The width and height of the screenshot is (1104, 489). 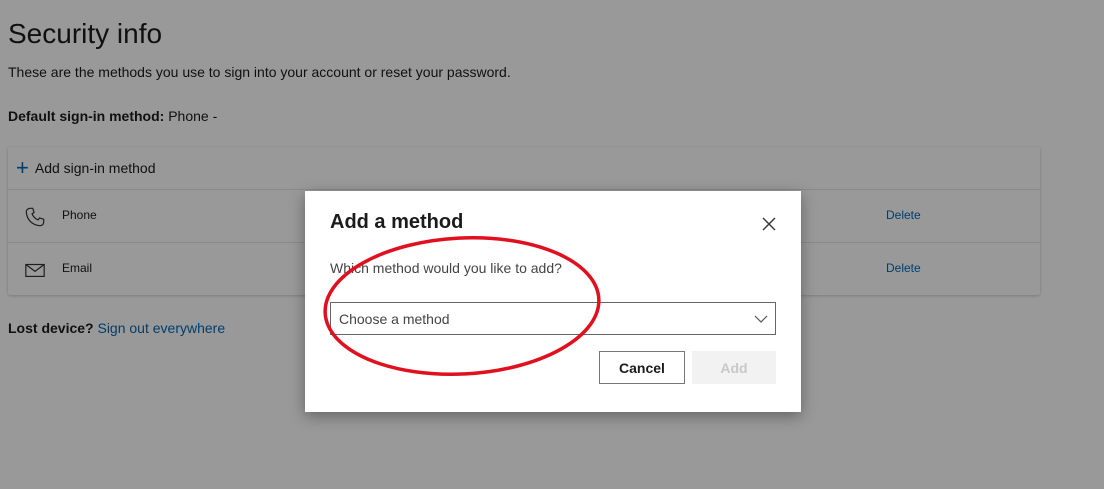 What do you see at coordinates (446, 268) in the screenshot?
I see `dialog-question: Which method would you like to add?` at bounding box center [446, 268].